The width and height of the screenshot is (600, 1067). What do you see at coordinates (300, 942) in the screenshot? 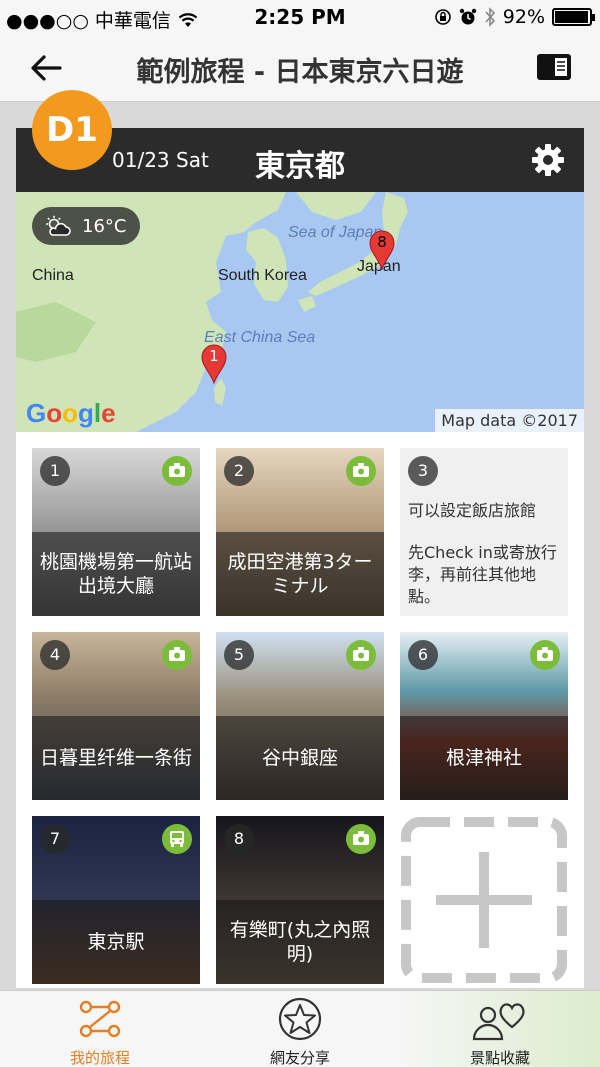
I see `spot-caption: 有樂町(丸之內照明)` at bounding box center [300, 942].